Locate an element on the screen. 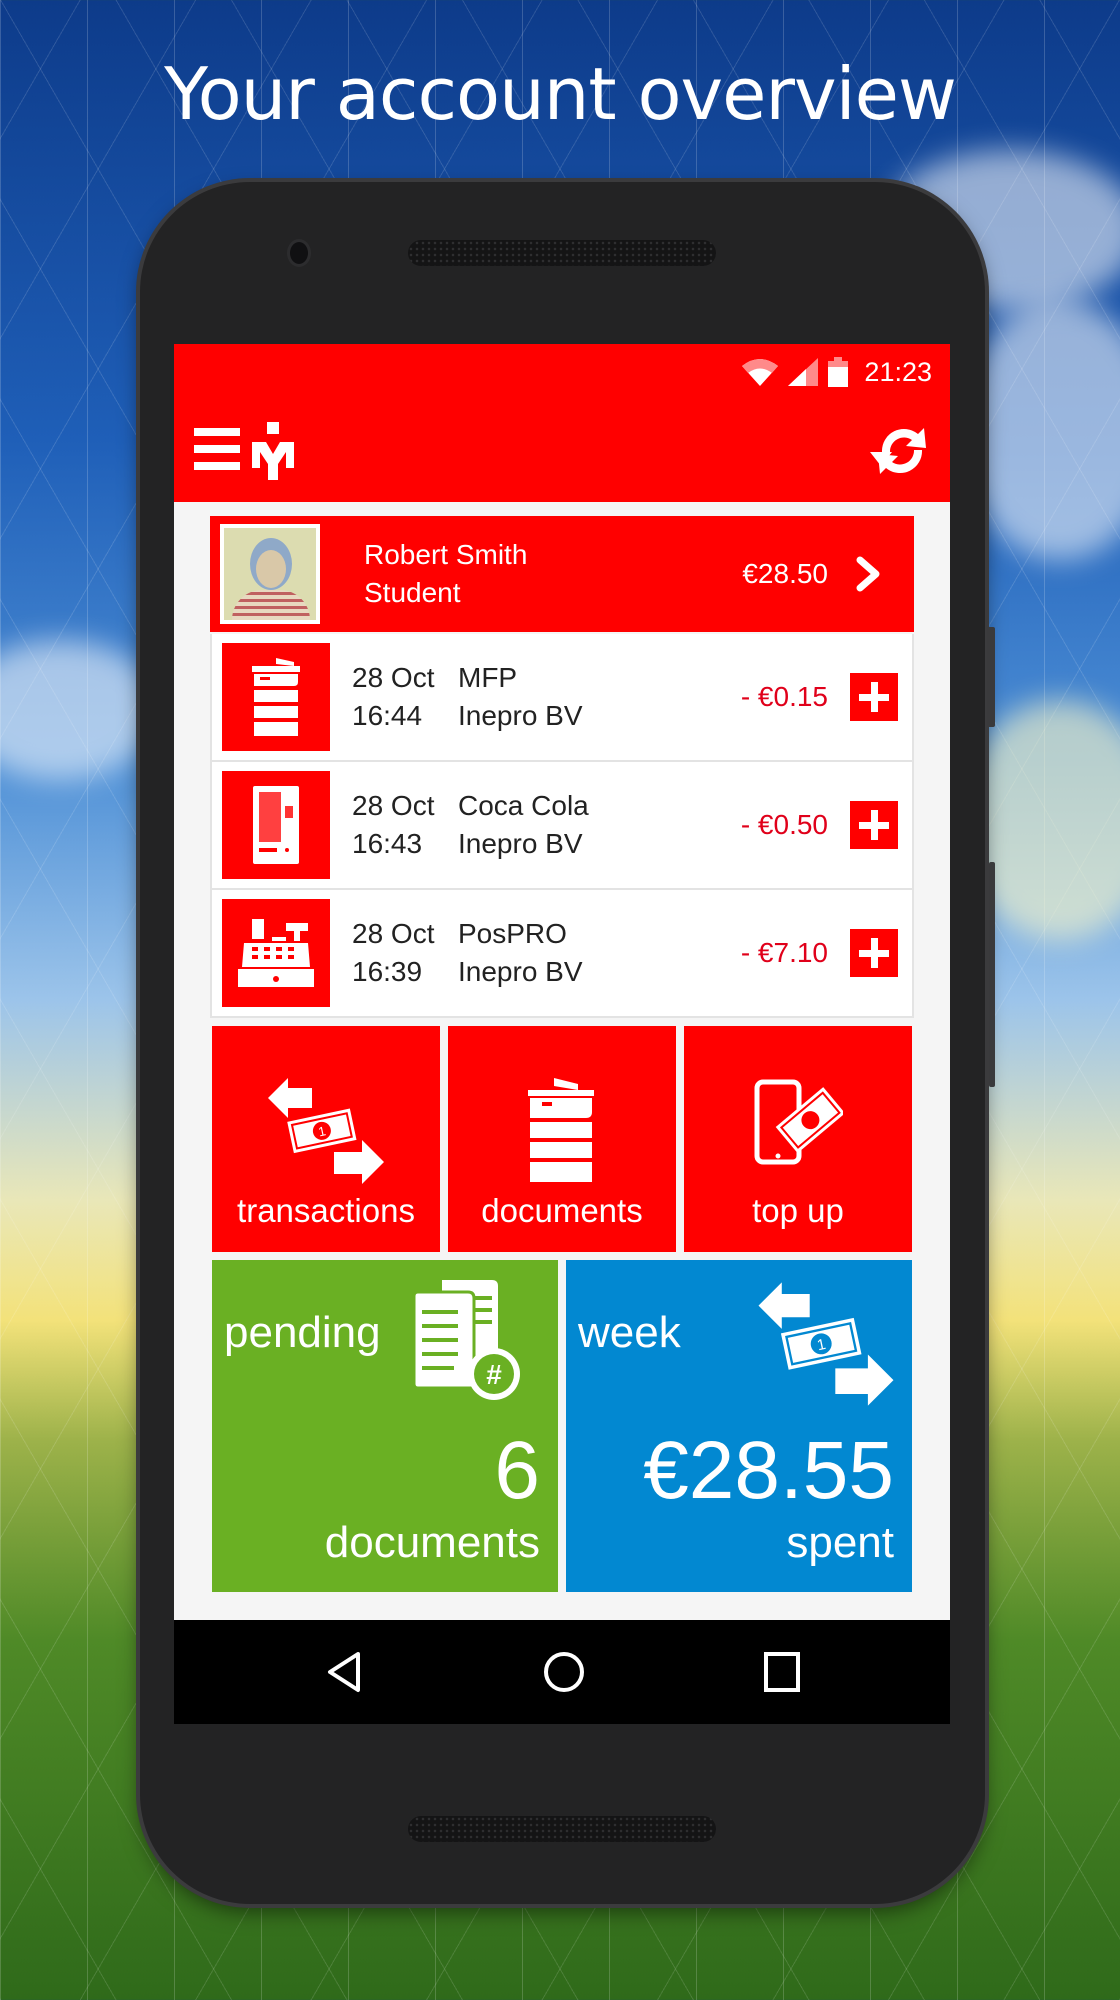  wifi-icon is located at coordinates (760, 372).